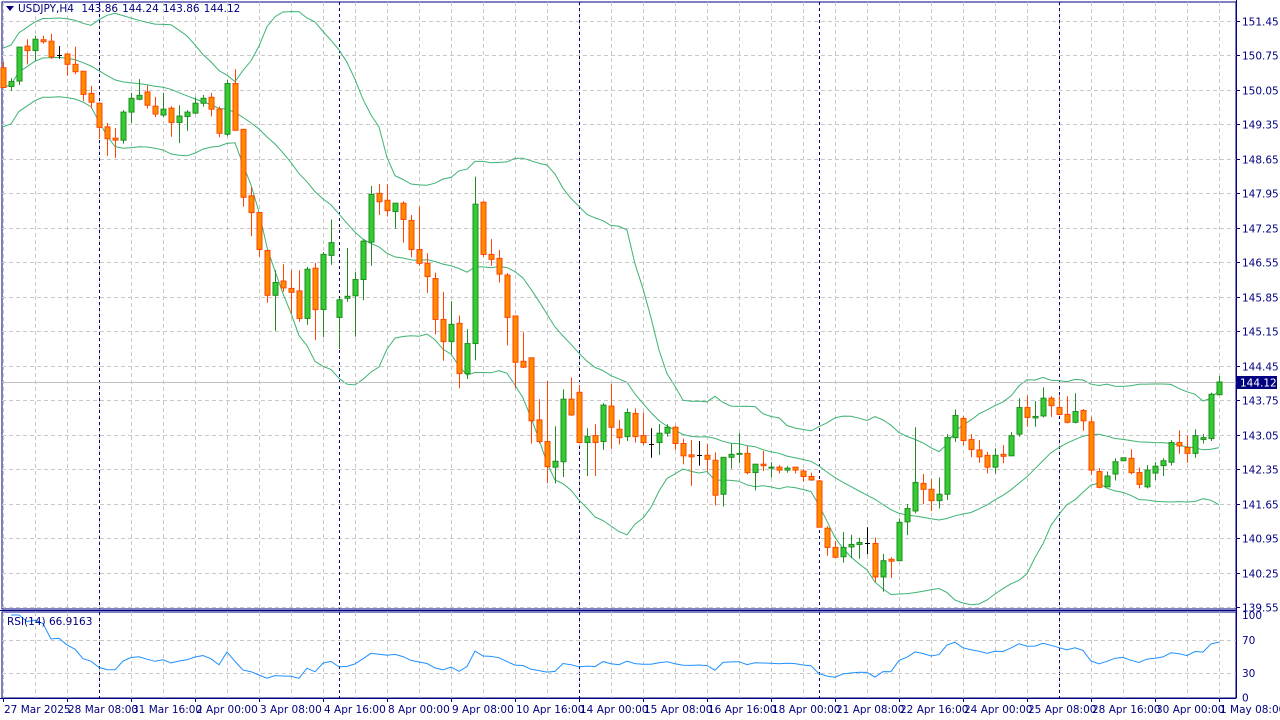 The width and height of the screenshot is (1280, 720). Describe the element at coordinates (1260, 299) in the screenshot. I see `price-tick-label: 145.85` at that location.